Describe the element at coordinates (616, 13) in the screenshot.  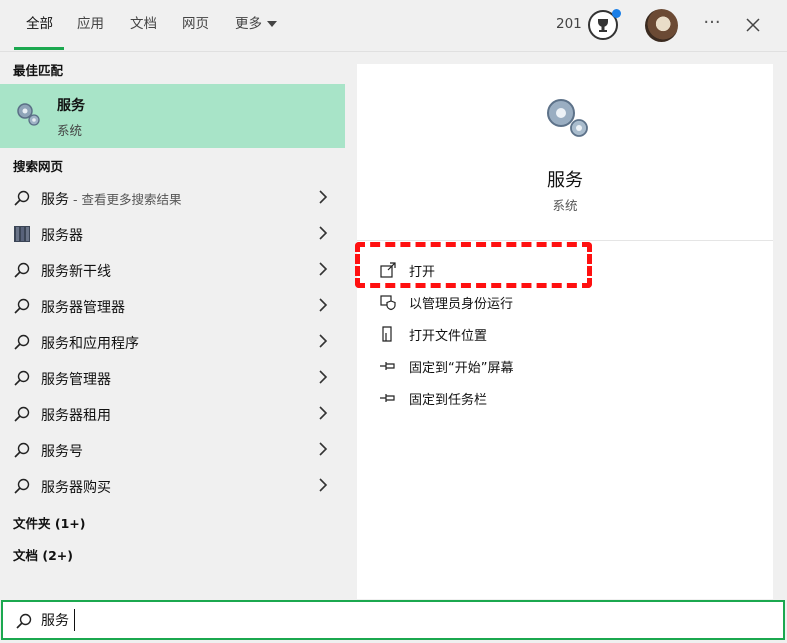
I see `notification-dot` at that location.